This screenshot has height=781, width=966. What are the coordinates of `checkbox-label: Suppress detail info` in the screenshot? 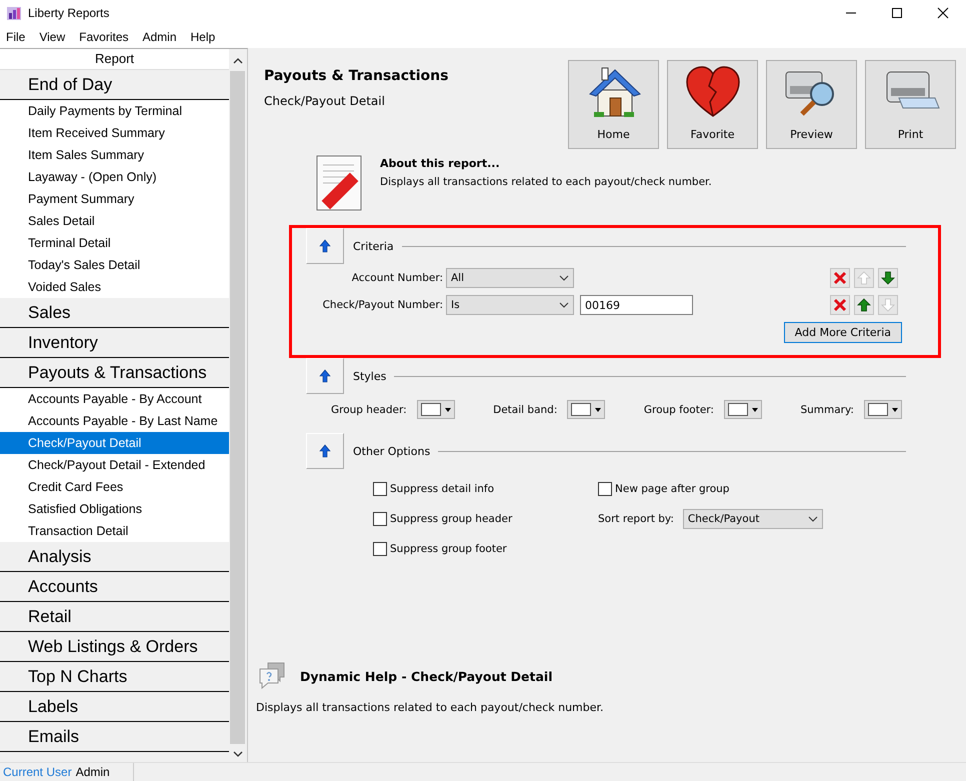 It's located at (442, 489).